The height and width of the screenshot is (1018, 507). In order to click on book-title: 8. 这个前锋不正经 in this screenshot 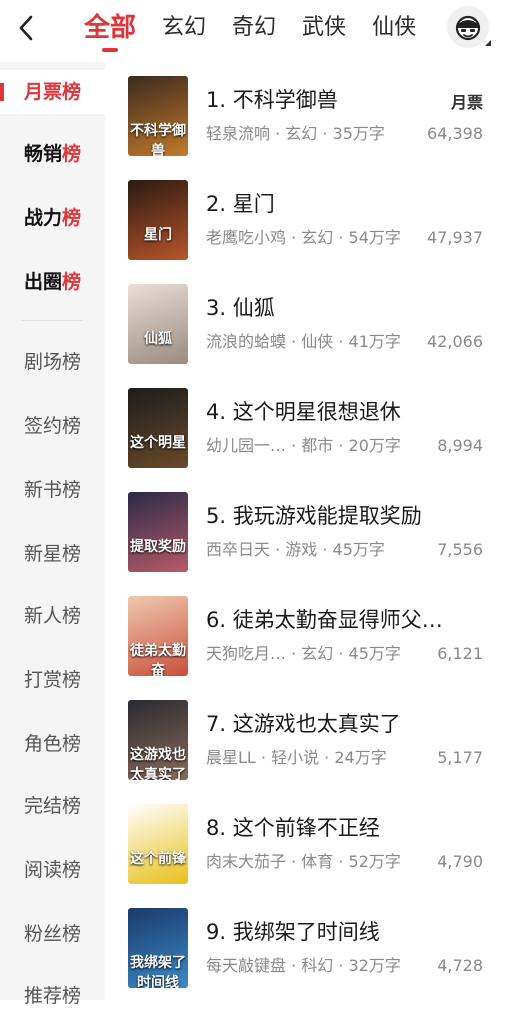, I will do `click(338, 828)`.